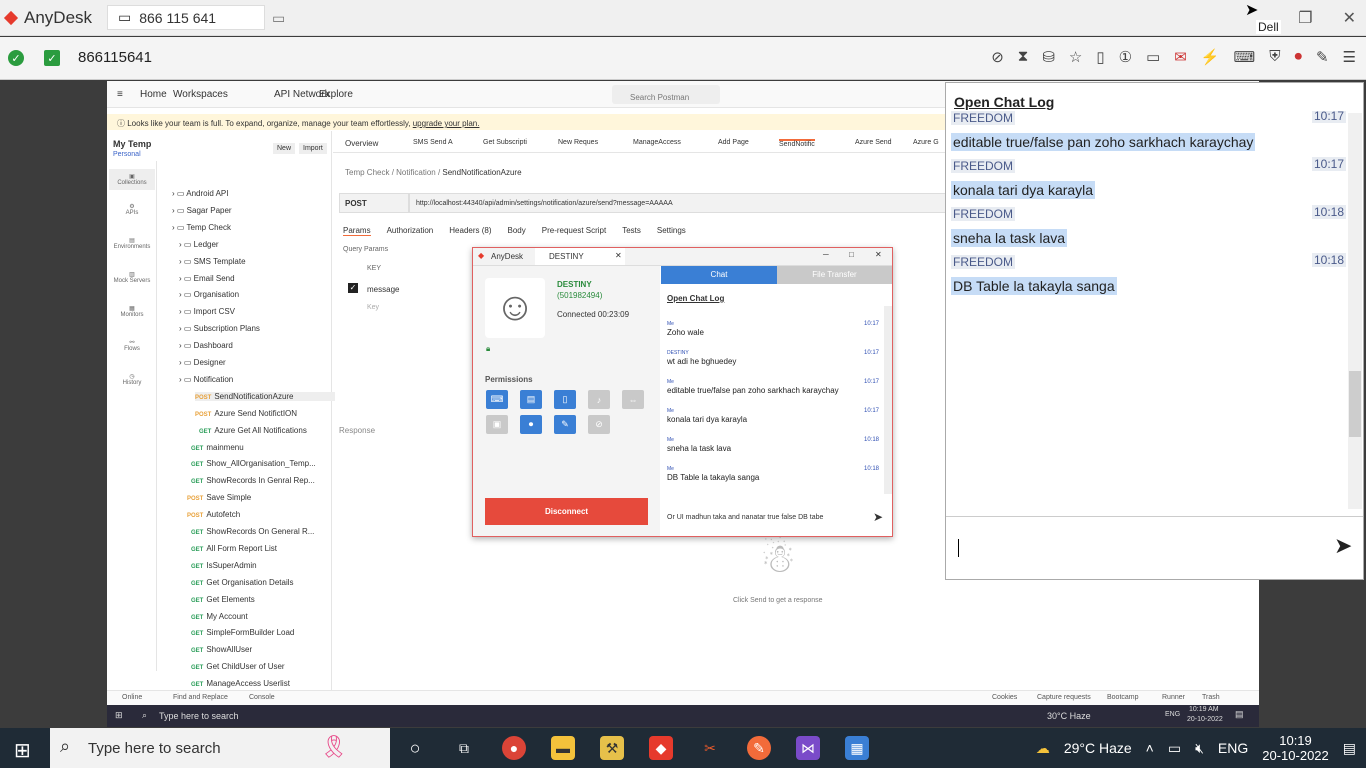 This screenshot has height=768, width=1366. Describe the element at coordinates (759, 748) in the screenshot. I see `postman-icon: ✎` at that location.